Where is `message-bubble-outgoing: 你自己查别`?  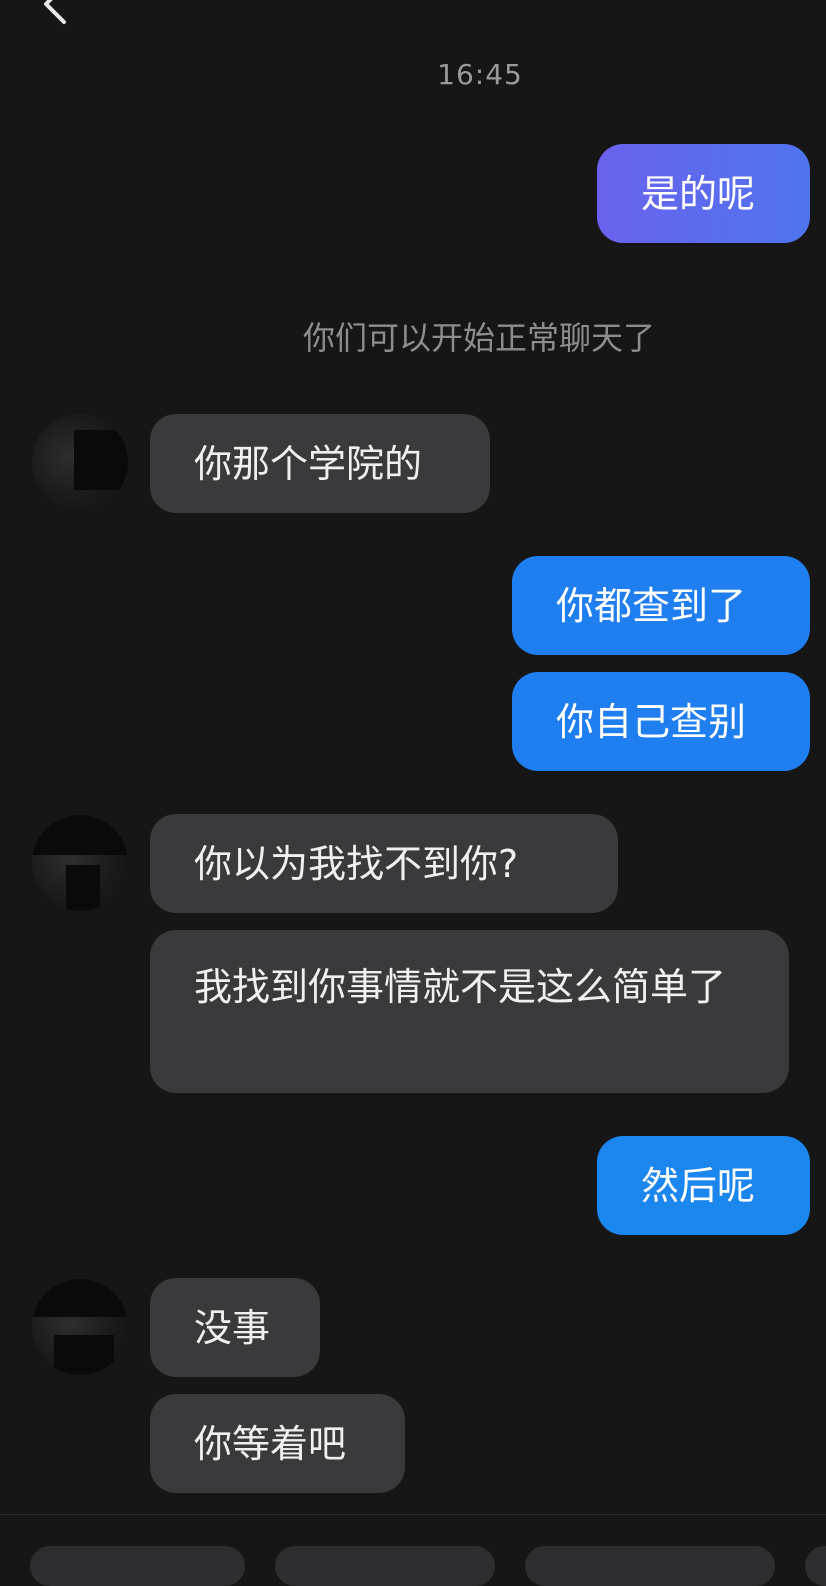
message-bubble-outgoing: 你自己查别 is located at coordinates (661, 721).